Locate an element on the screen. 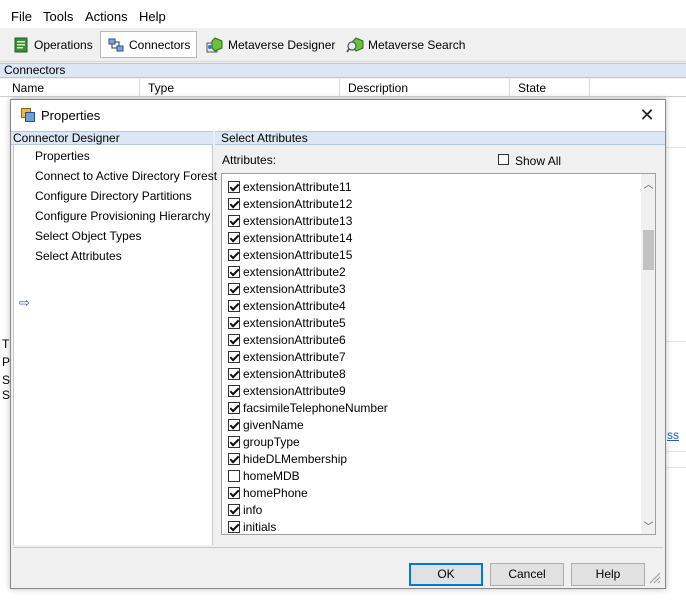 The height and width of the screenshot is (604, 686). attribute-name: extensionAttribute12 is located at coordinates (298, 203).